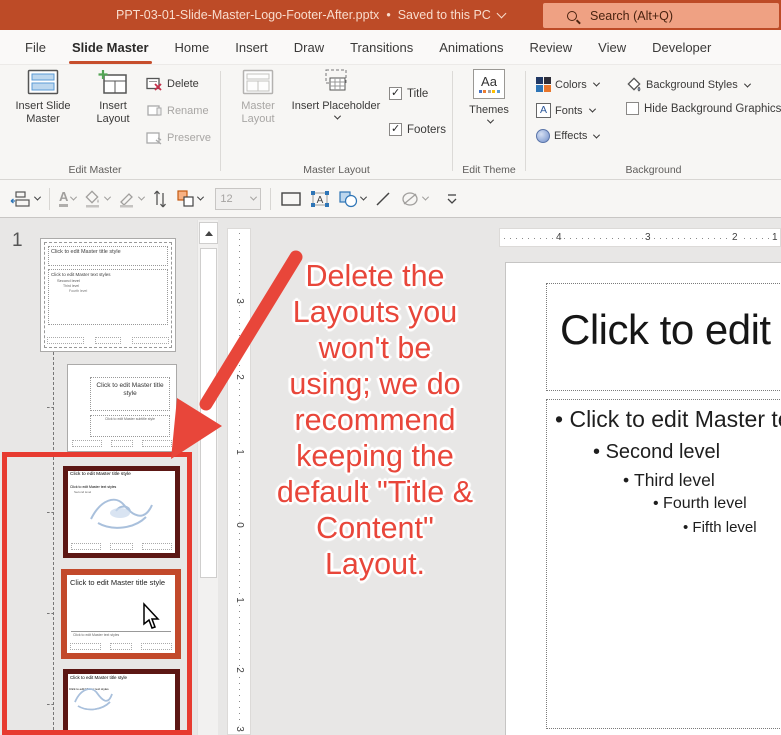 This screenshot has width=781, height=735. I want to click on insert-layout-label: Insert Layout, so click(113, 112).